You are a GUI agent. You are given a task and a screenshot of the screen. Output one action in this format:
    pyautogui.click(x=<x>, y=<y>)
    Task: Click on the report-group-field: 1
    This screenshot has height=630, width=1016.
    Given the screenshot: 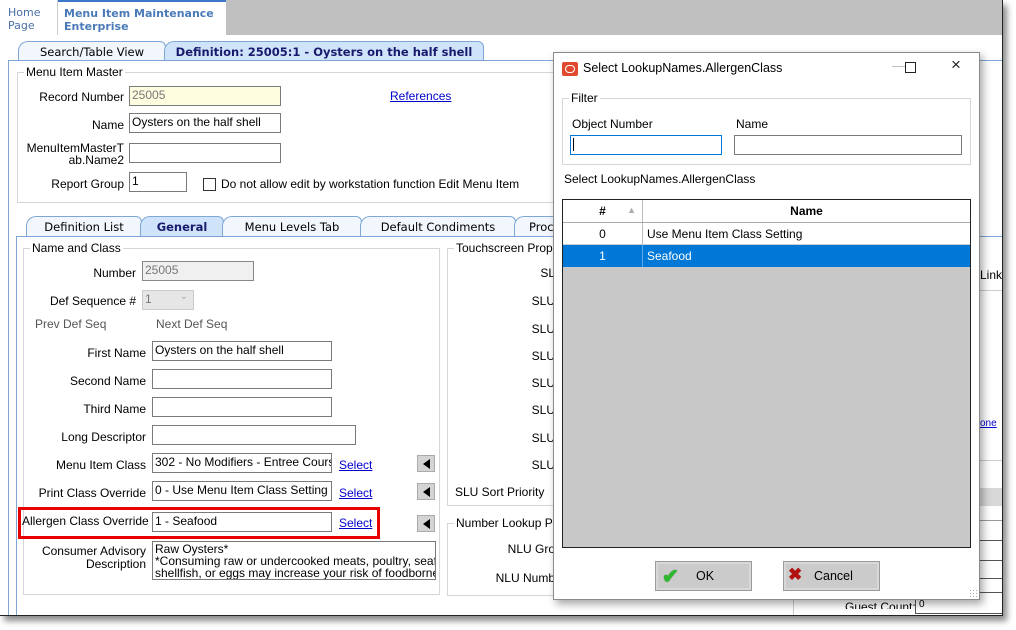 What is the action you would take?
    pyautogui.click(x=158, y=182)
    